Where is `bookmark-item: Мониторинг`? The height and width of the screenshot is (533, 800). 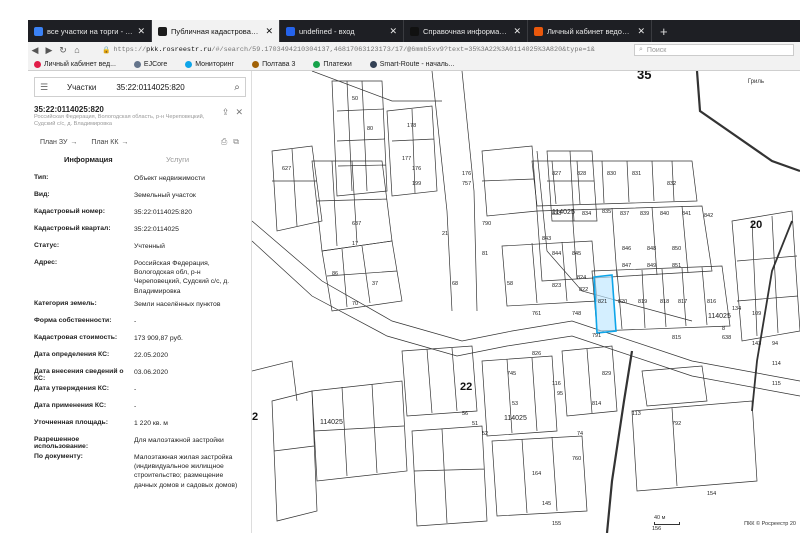 bookmark-item: Мониторинг is located at coordinates (206, 64).